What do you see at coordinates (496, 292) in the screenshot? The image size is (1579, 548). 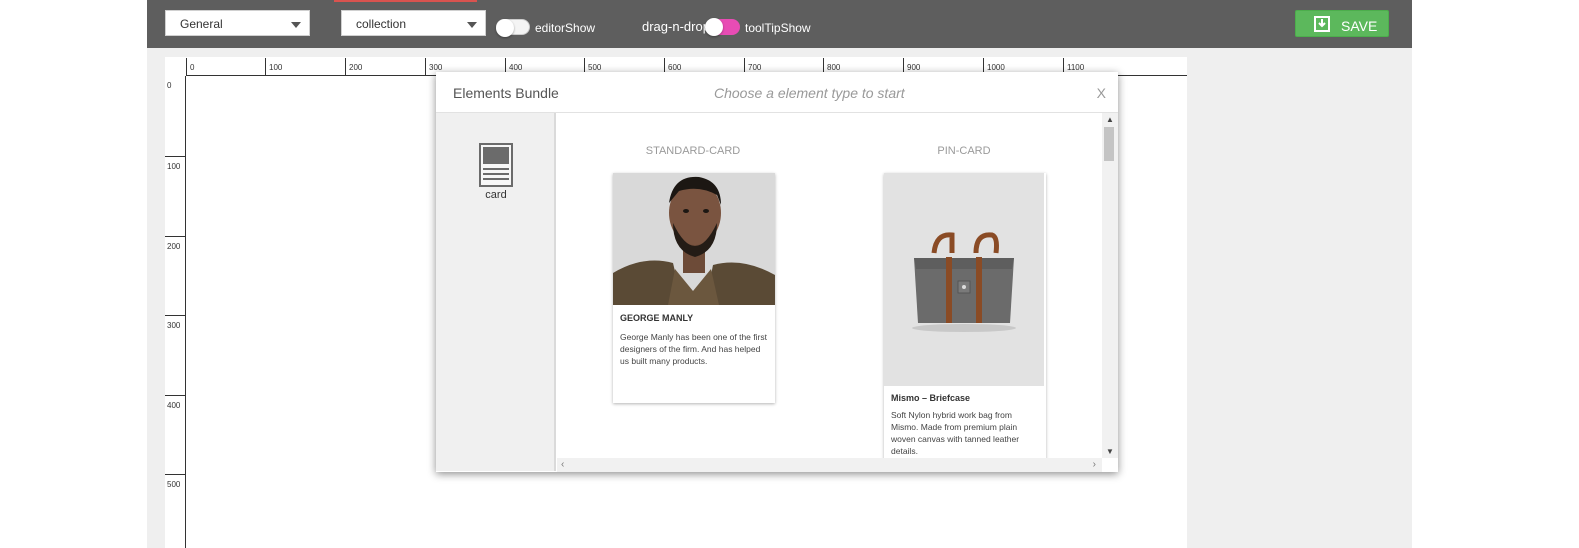 I see `element-type-list: card` at bounding box center [496, 292].